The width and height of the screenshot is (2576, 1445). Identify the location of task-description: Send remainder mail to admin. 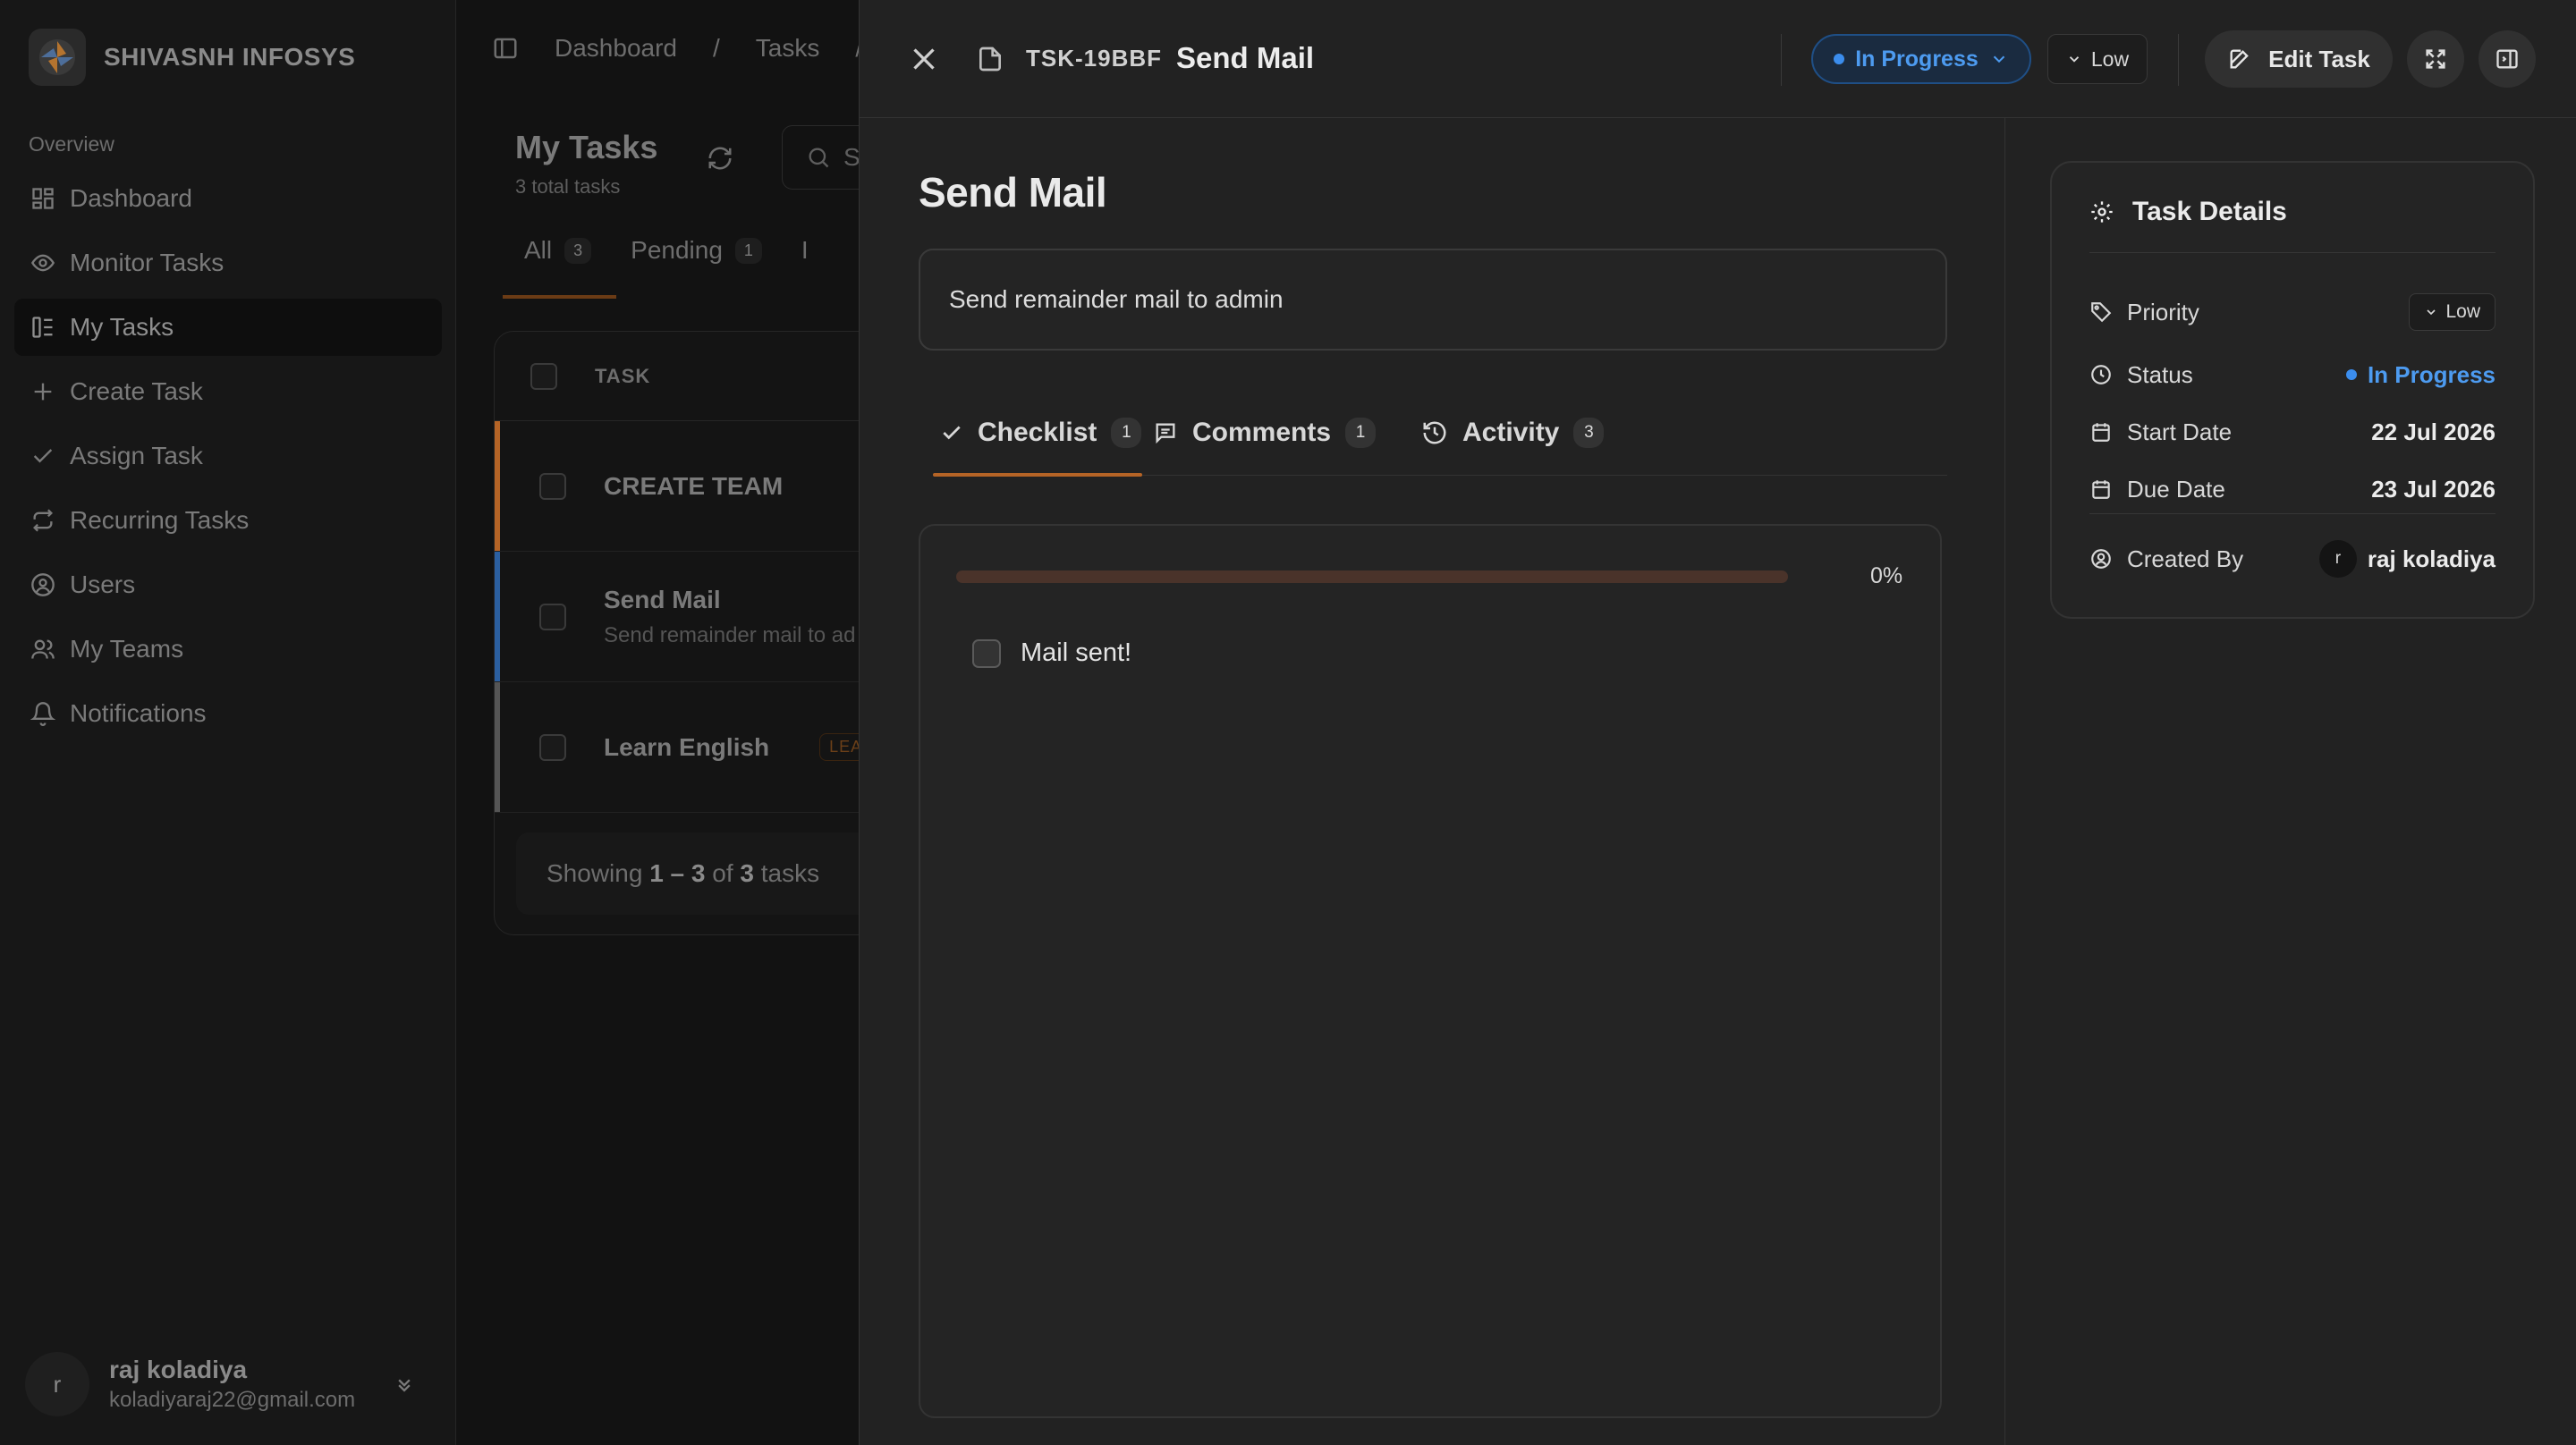
(1433, 300).